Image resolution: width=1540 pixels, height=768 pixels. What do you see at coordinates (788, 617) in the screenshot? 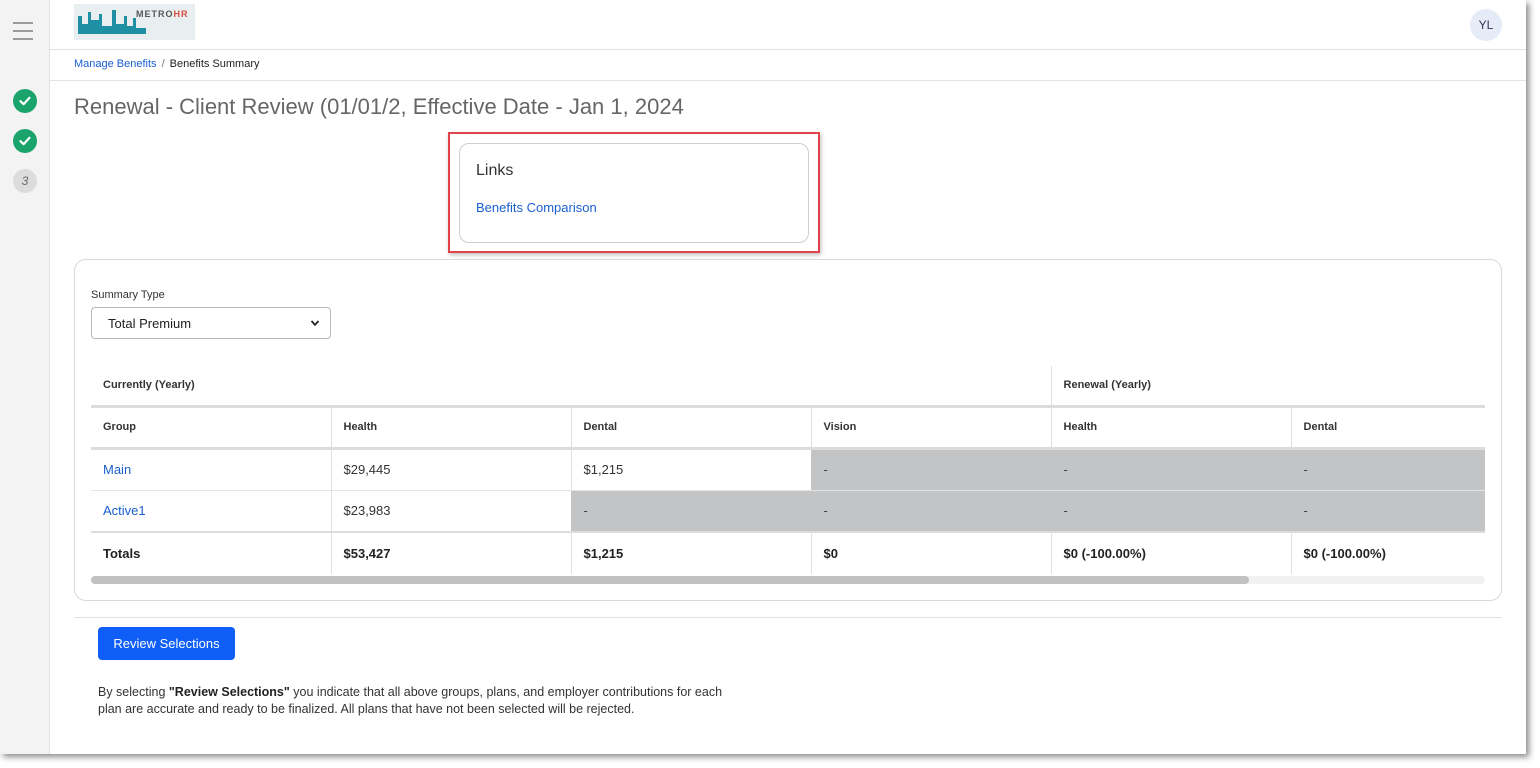
I see `section-divider` at bounding box center [788, 617].